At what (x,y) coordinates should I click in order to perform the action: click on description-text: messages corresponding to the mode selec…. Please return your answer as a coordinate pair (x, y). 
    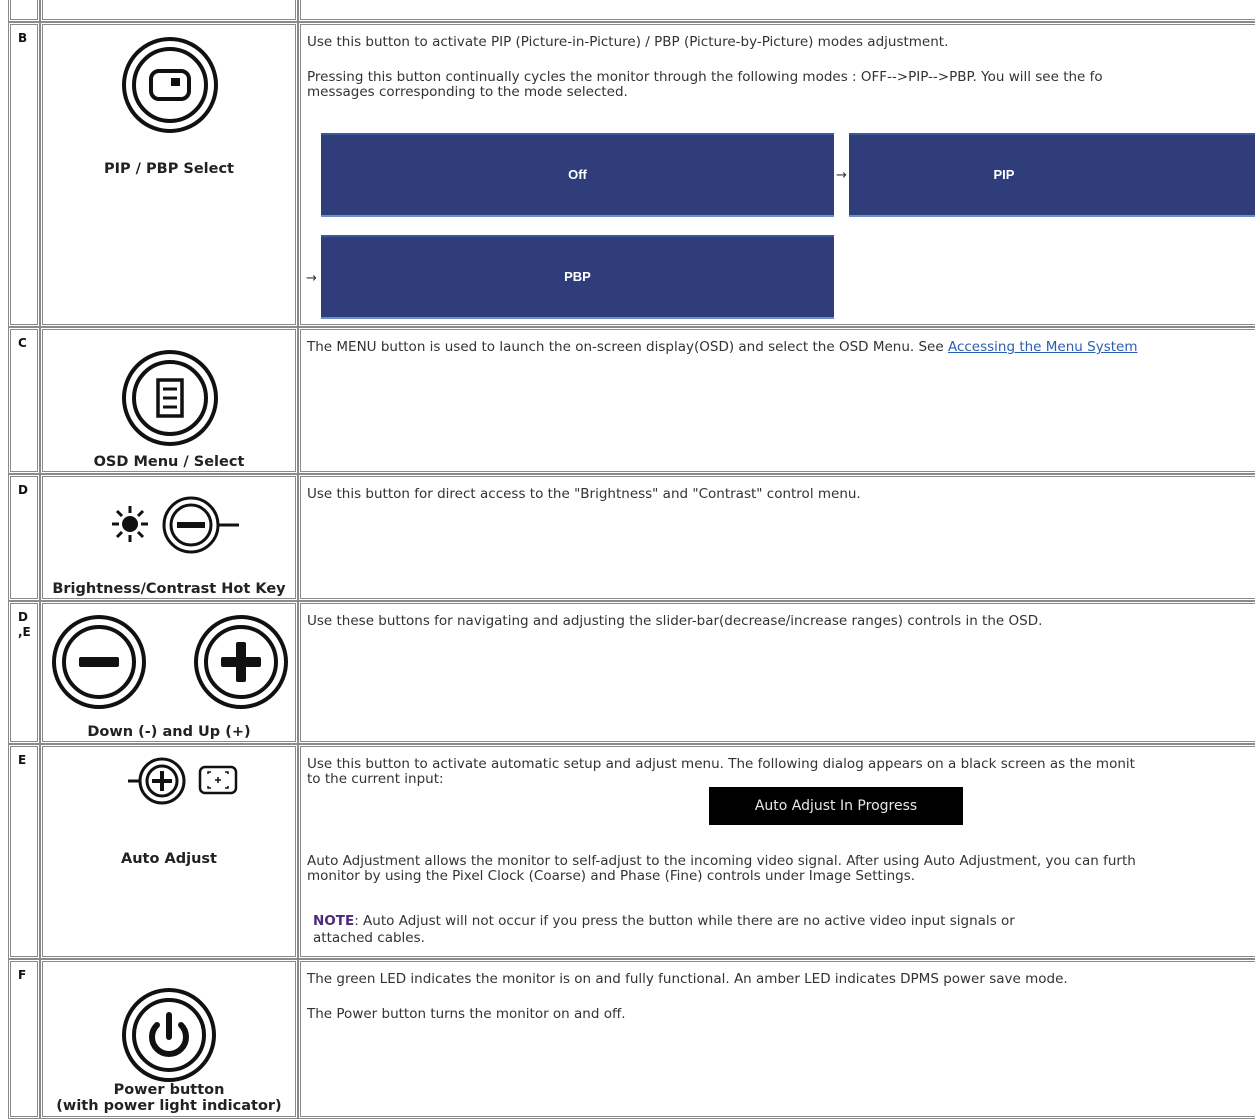
    Looking at the image, I should click on (467, 92).